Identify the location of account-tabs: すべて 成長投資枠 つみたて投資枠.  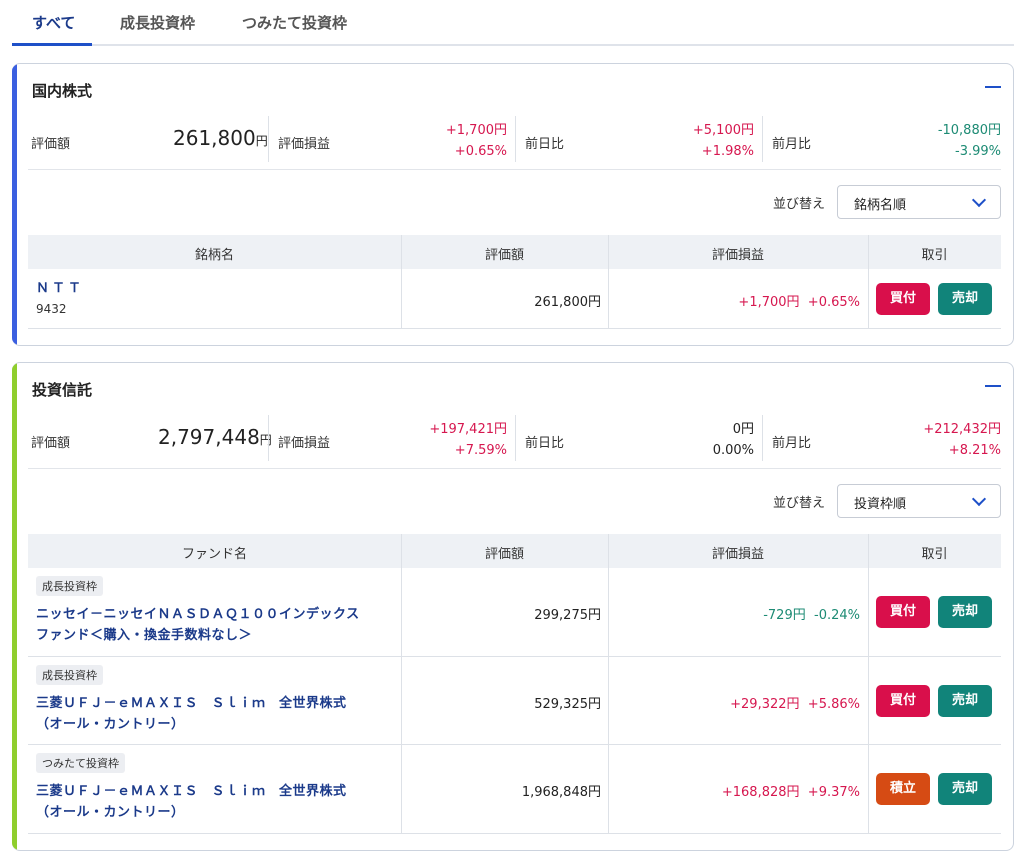
(513, 23).